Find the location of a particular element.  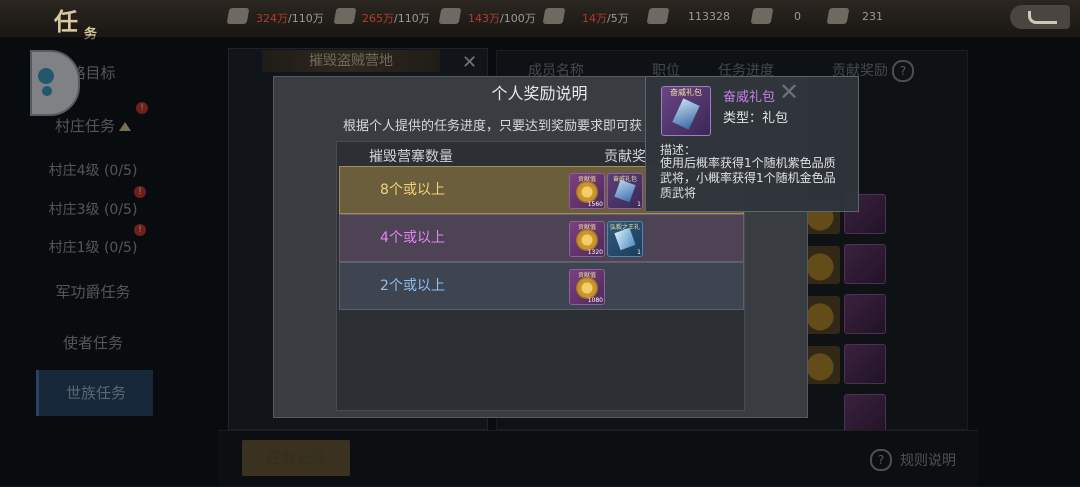

row-label: 2个或以上 is located at coordinates (412, 286).